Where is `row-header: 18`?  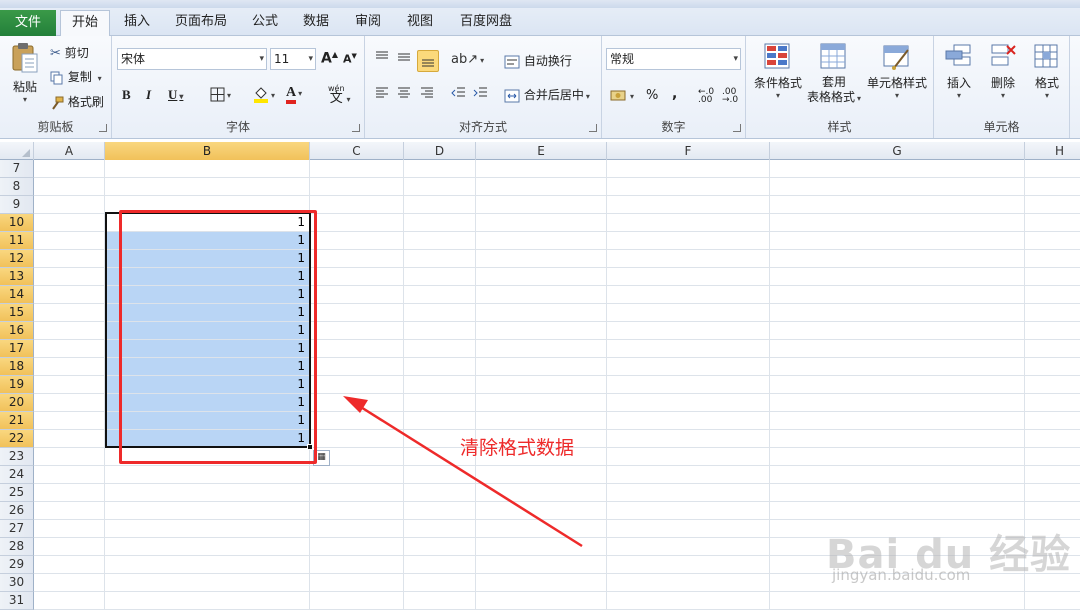
row-header: 18 is located at coordinates (17, 367).